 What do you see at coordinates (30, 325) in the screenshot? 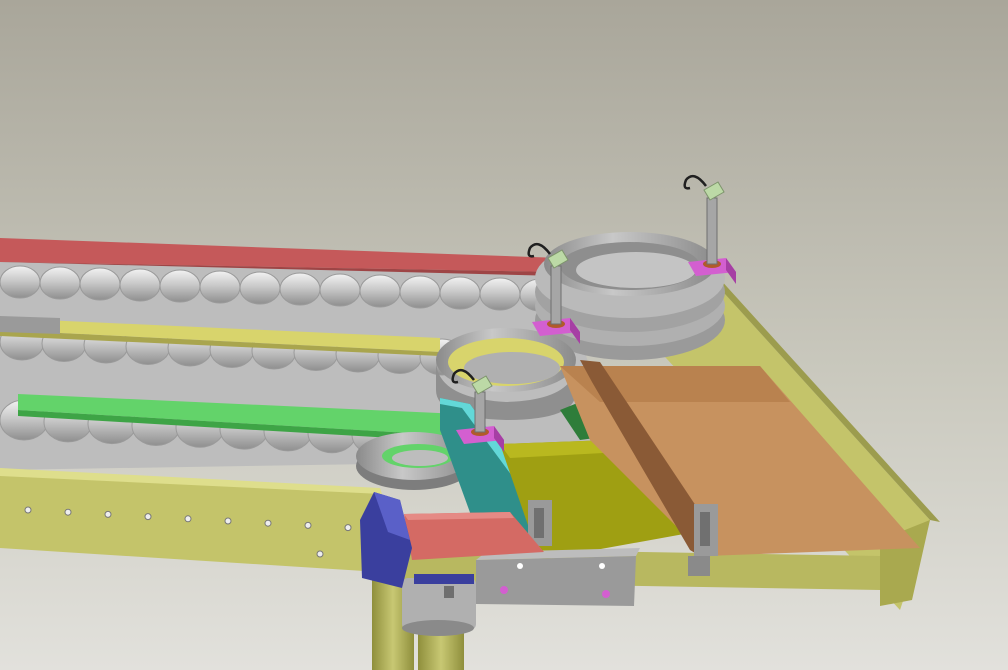
I see `gray-rail-end` at bounding box center [30, 325].